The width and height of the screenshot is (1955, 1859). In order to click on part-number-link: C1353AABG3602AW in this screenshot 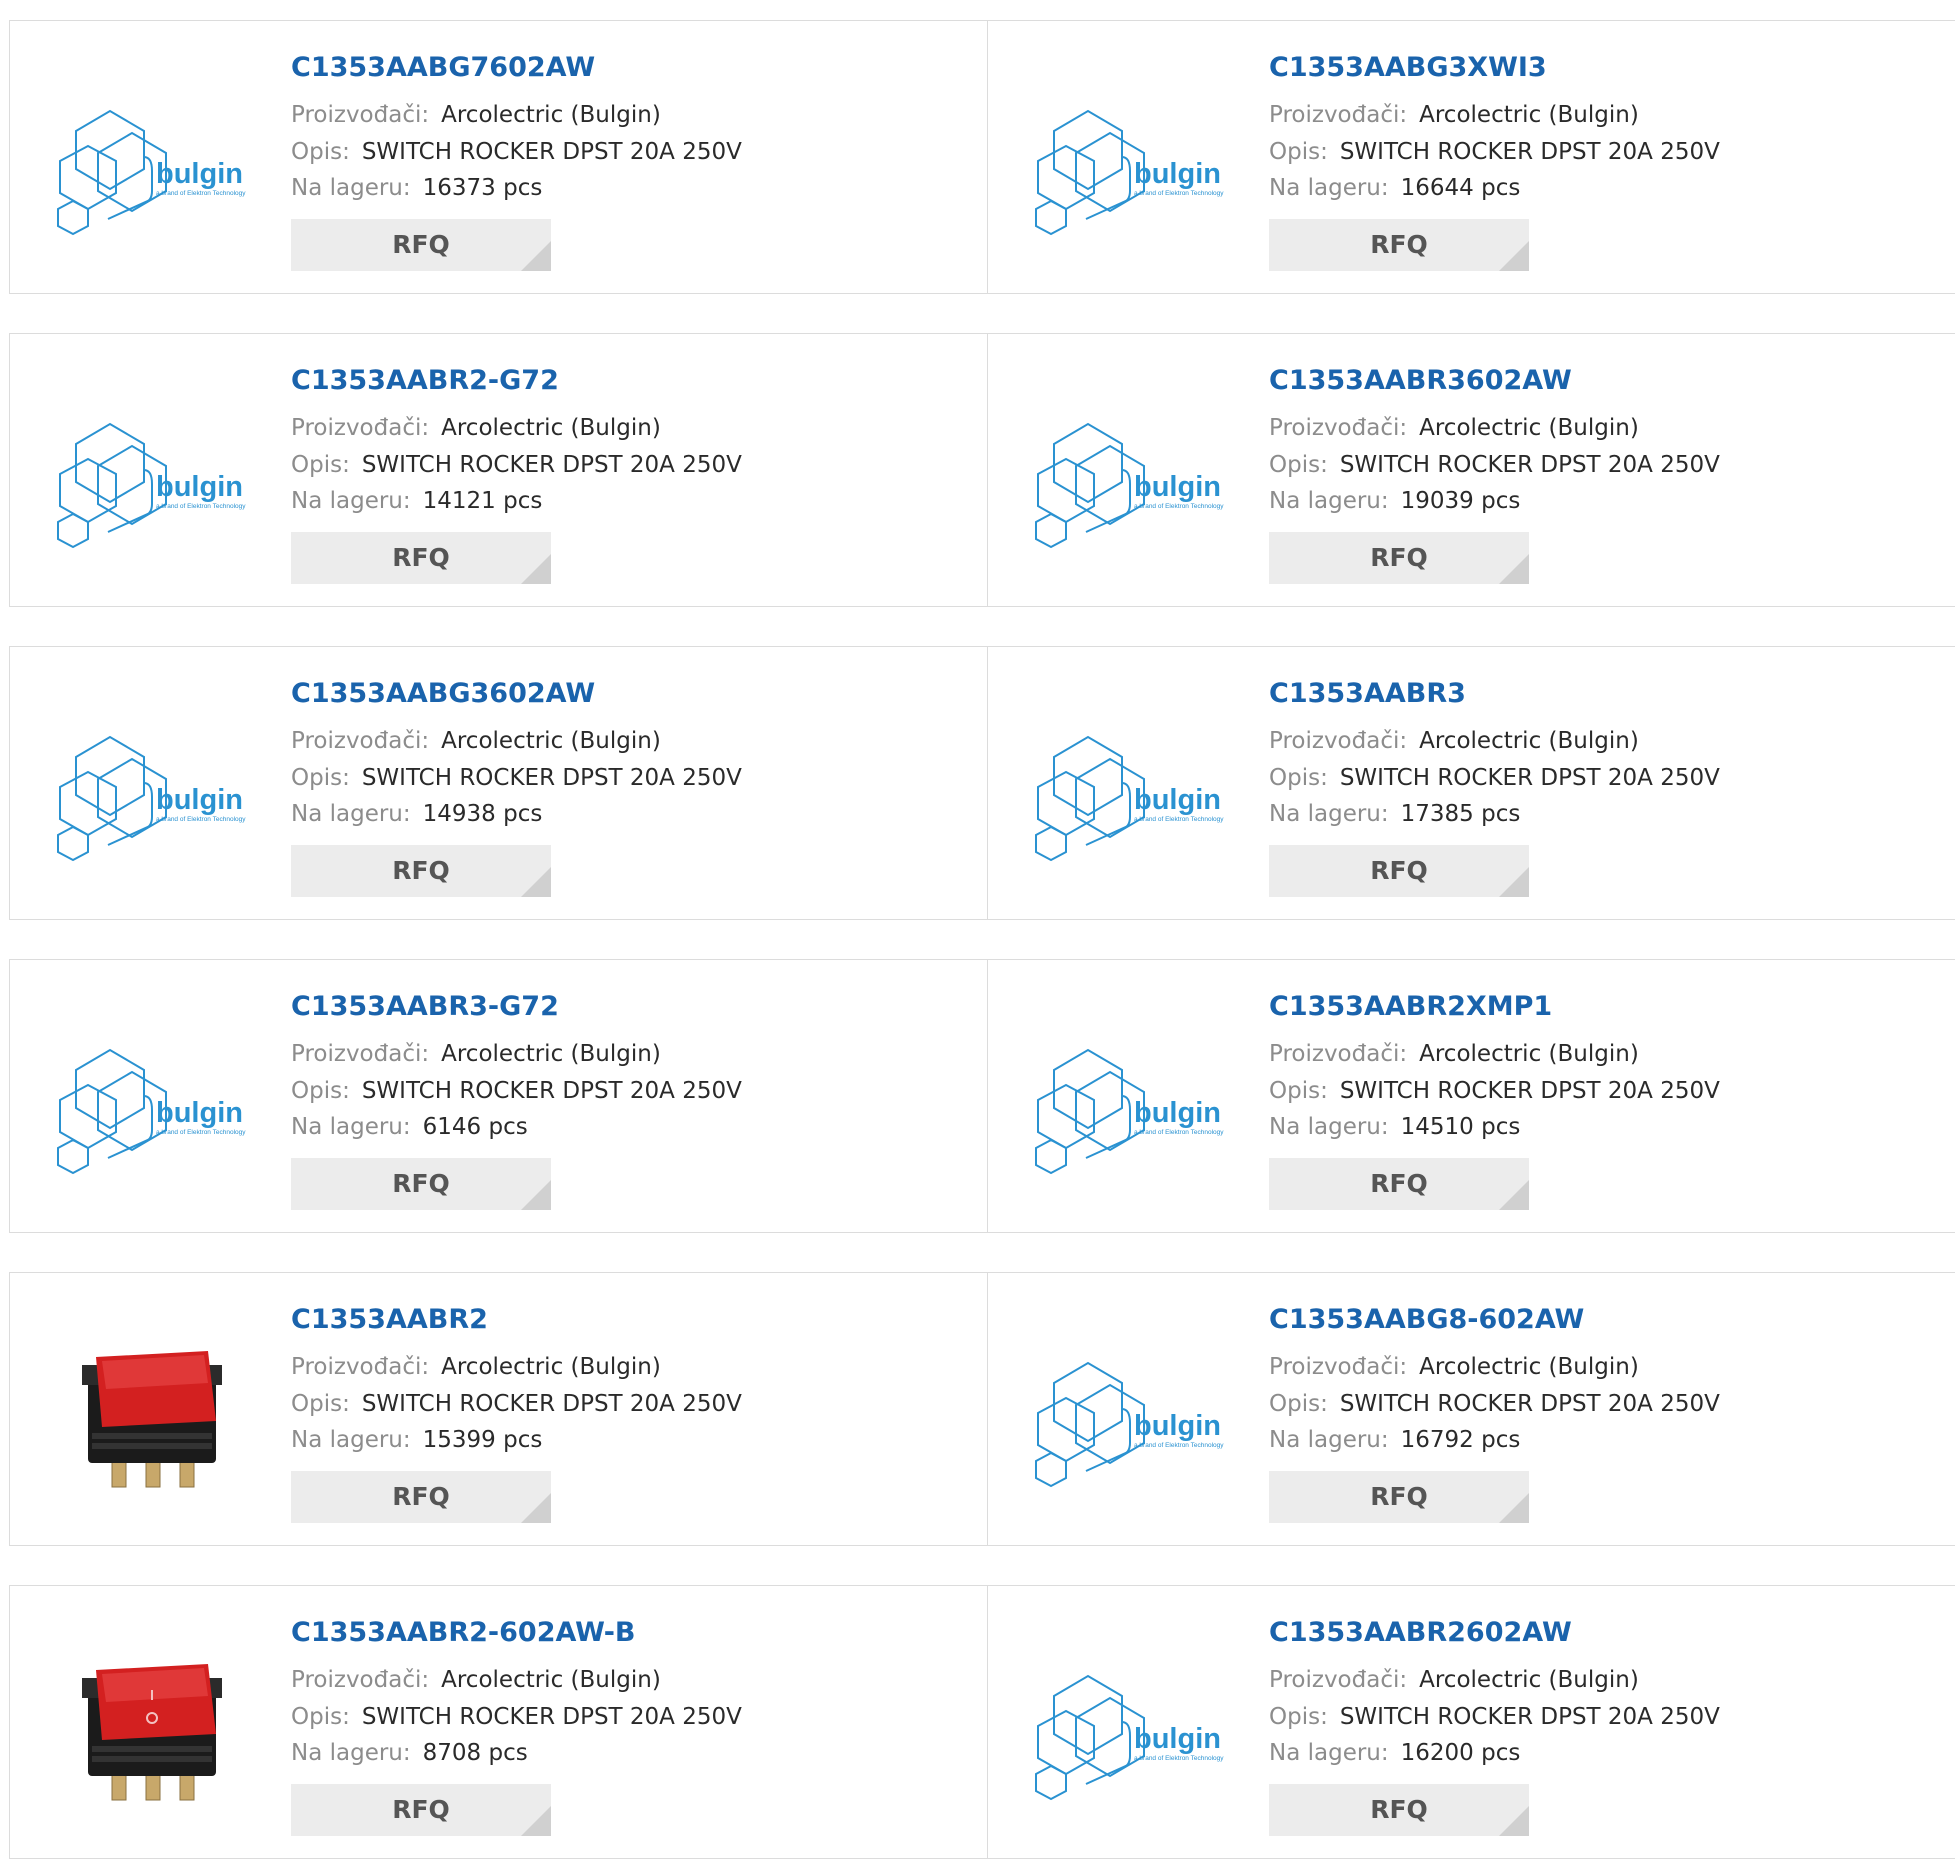, I will do `click(516, 694)`.